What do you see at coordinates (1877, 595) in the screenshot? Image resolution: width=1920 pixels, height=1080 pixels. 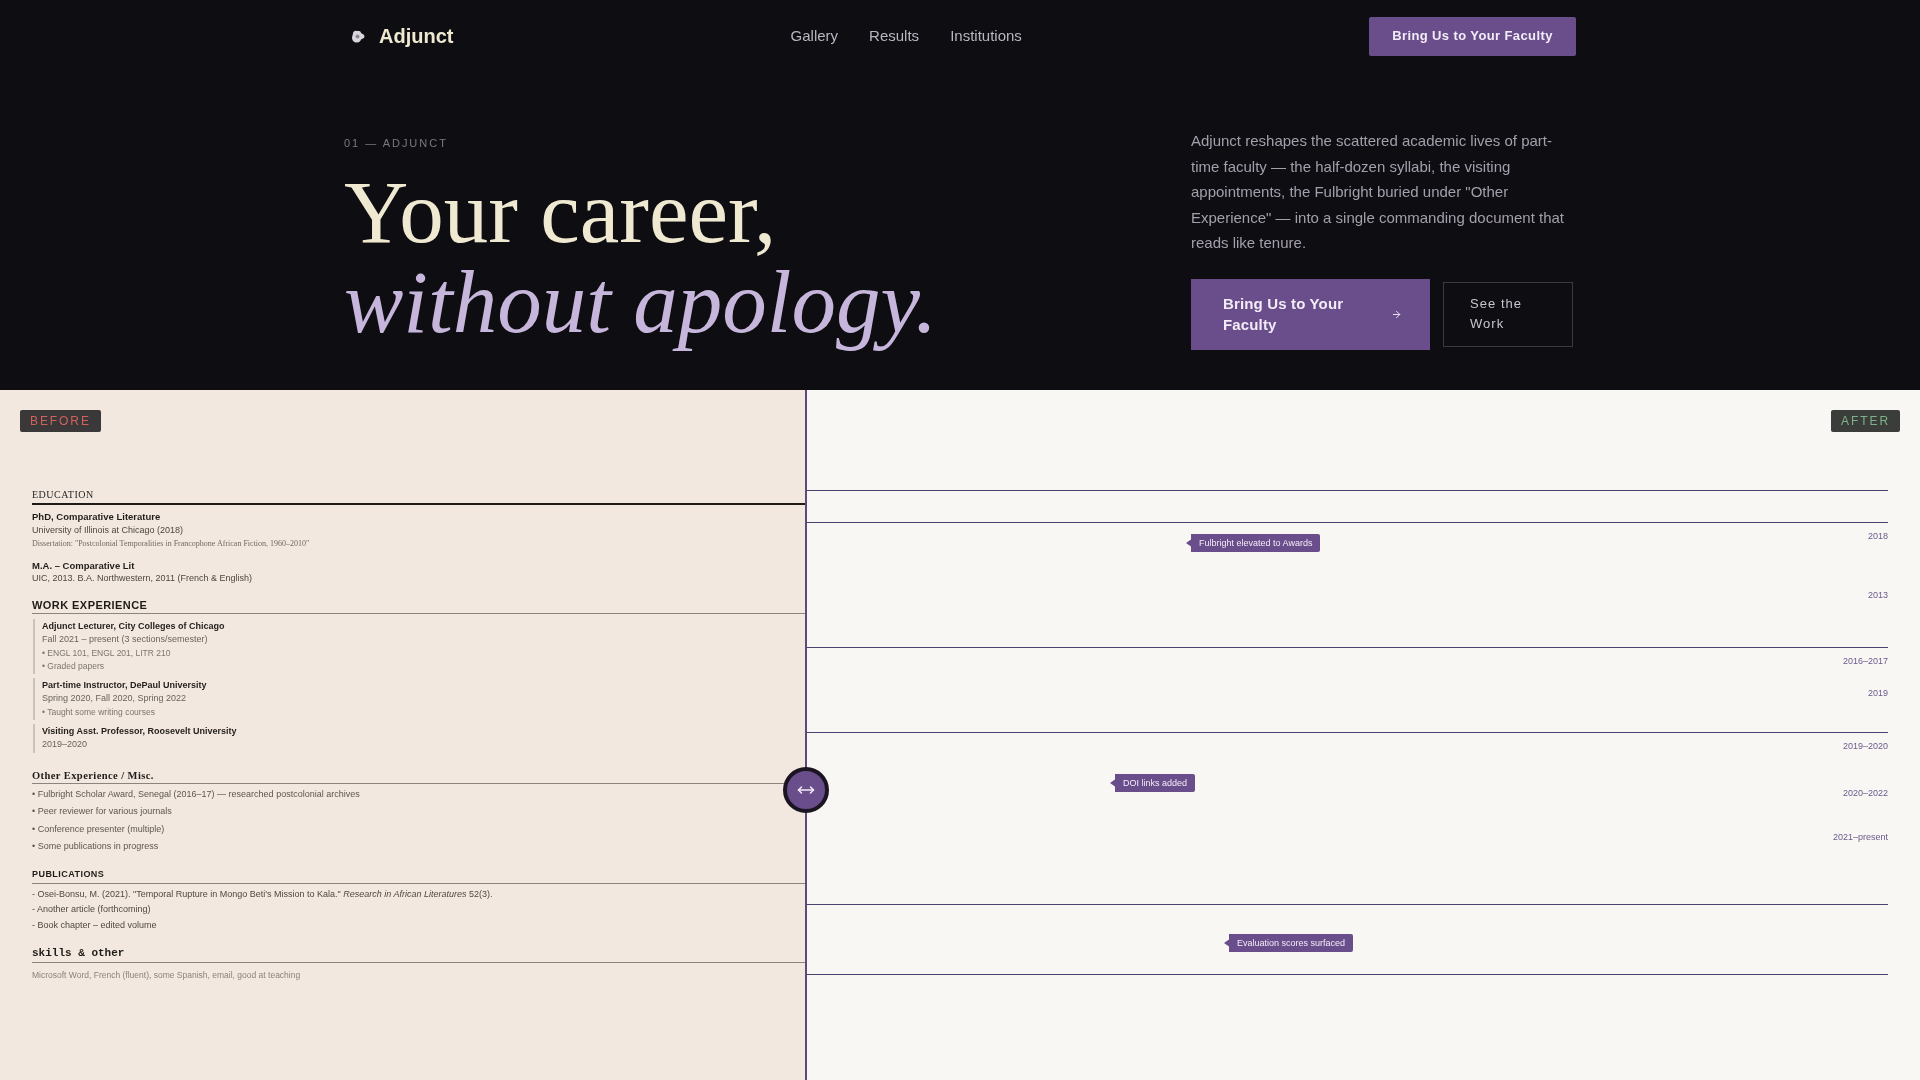 I see `date-label: 2013` at bounding box center [1877, 595].